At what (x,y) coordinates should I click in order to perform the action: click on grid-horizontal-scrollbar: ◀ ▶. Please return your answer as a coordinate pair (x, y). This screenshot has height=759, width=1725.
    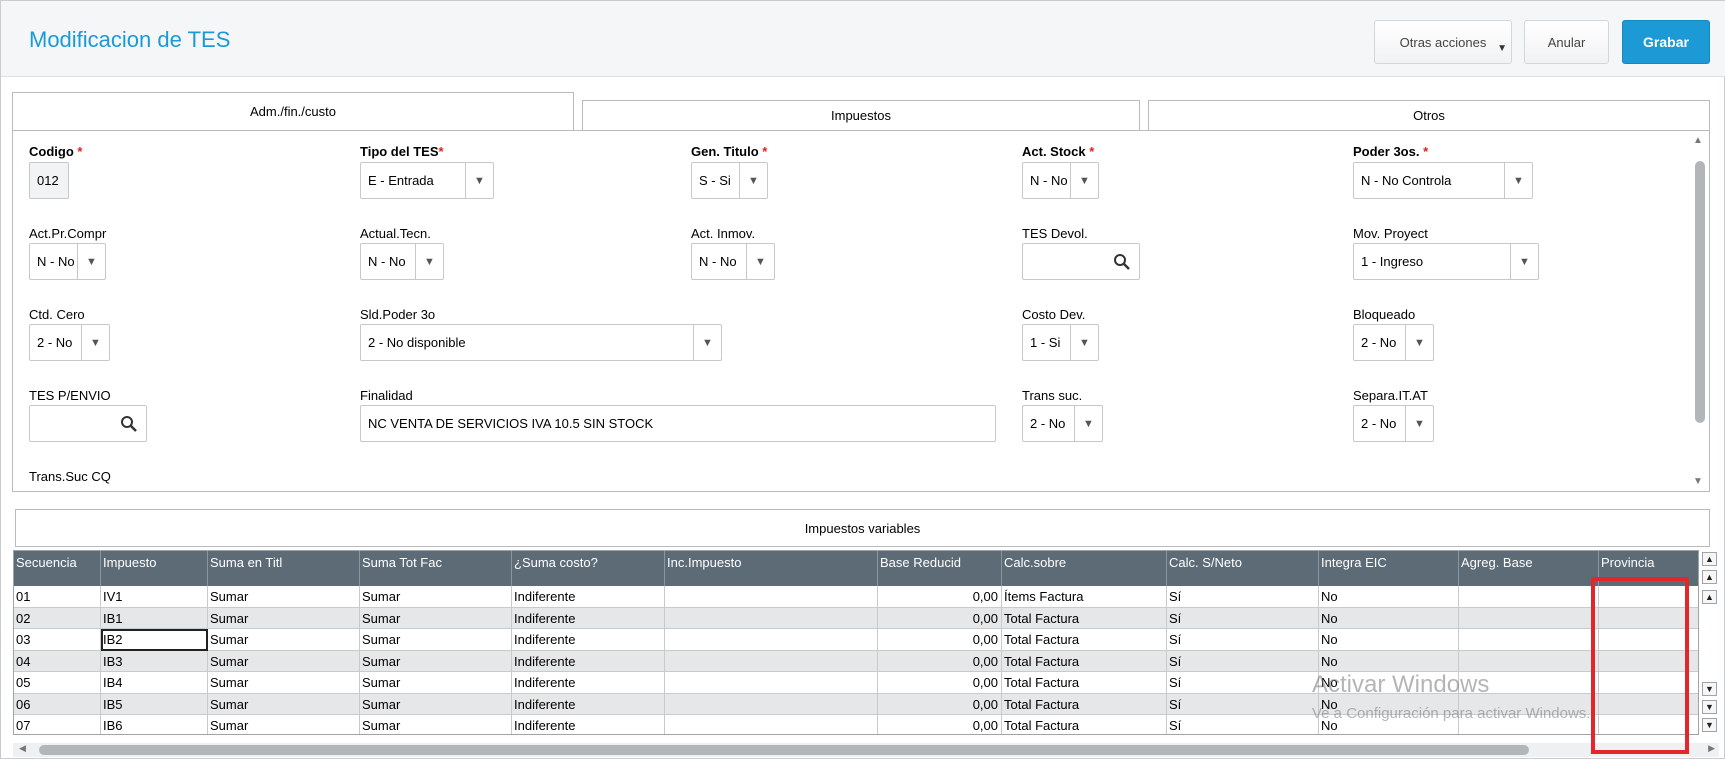
    Looking at the image, I should click on (866, 750).